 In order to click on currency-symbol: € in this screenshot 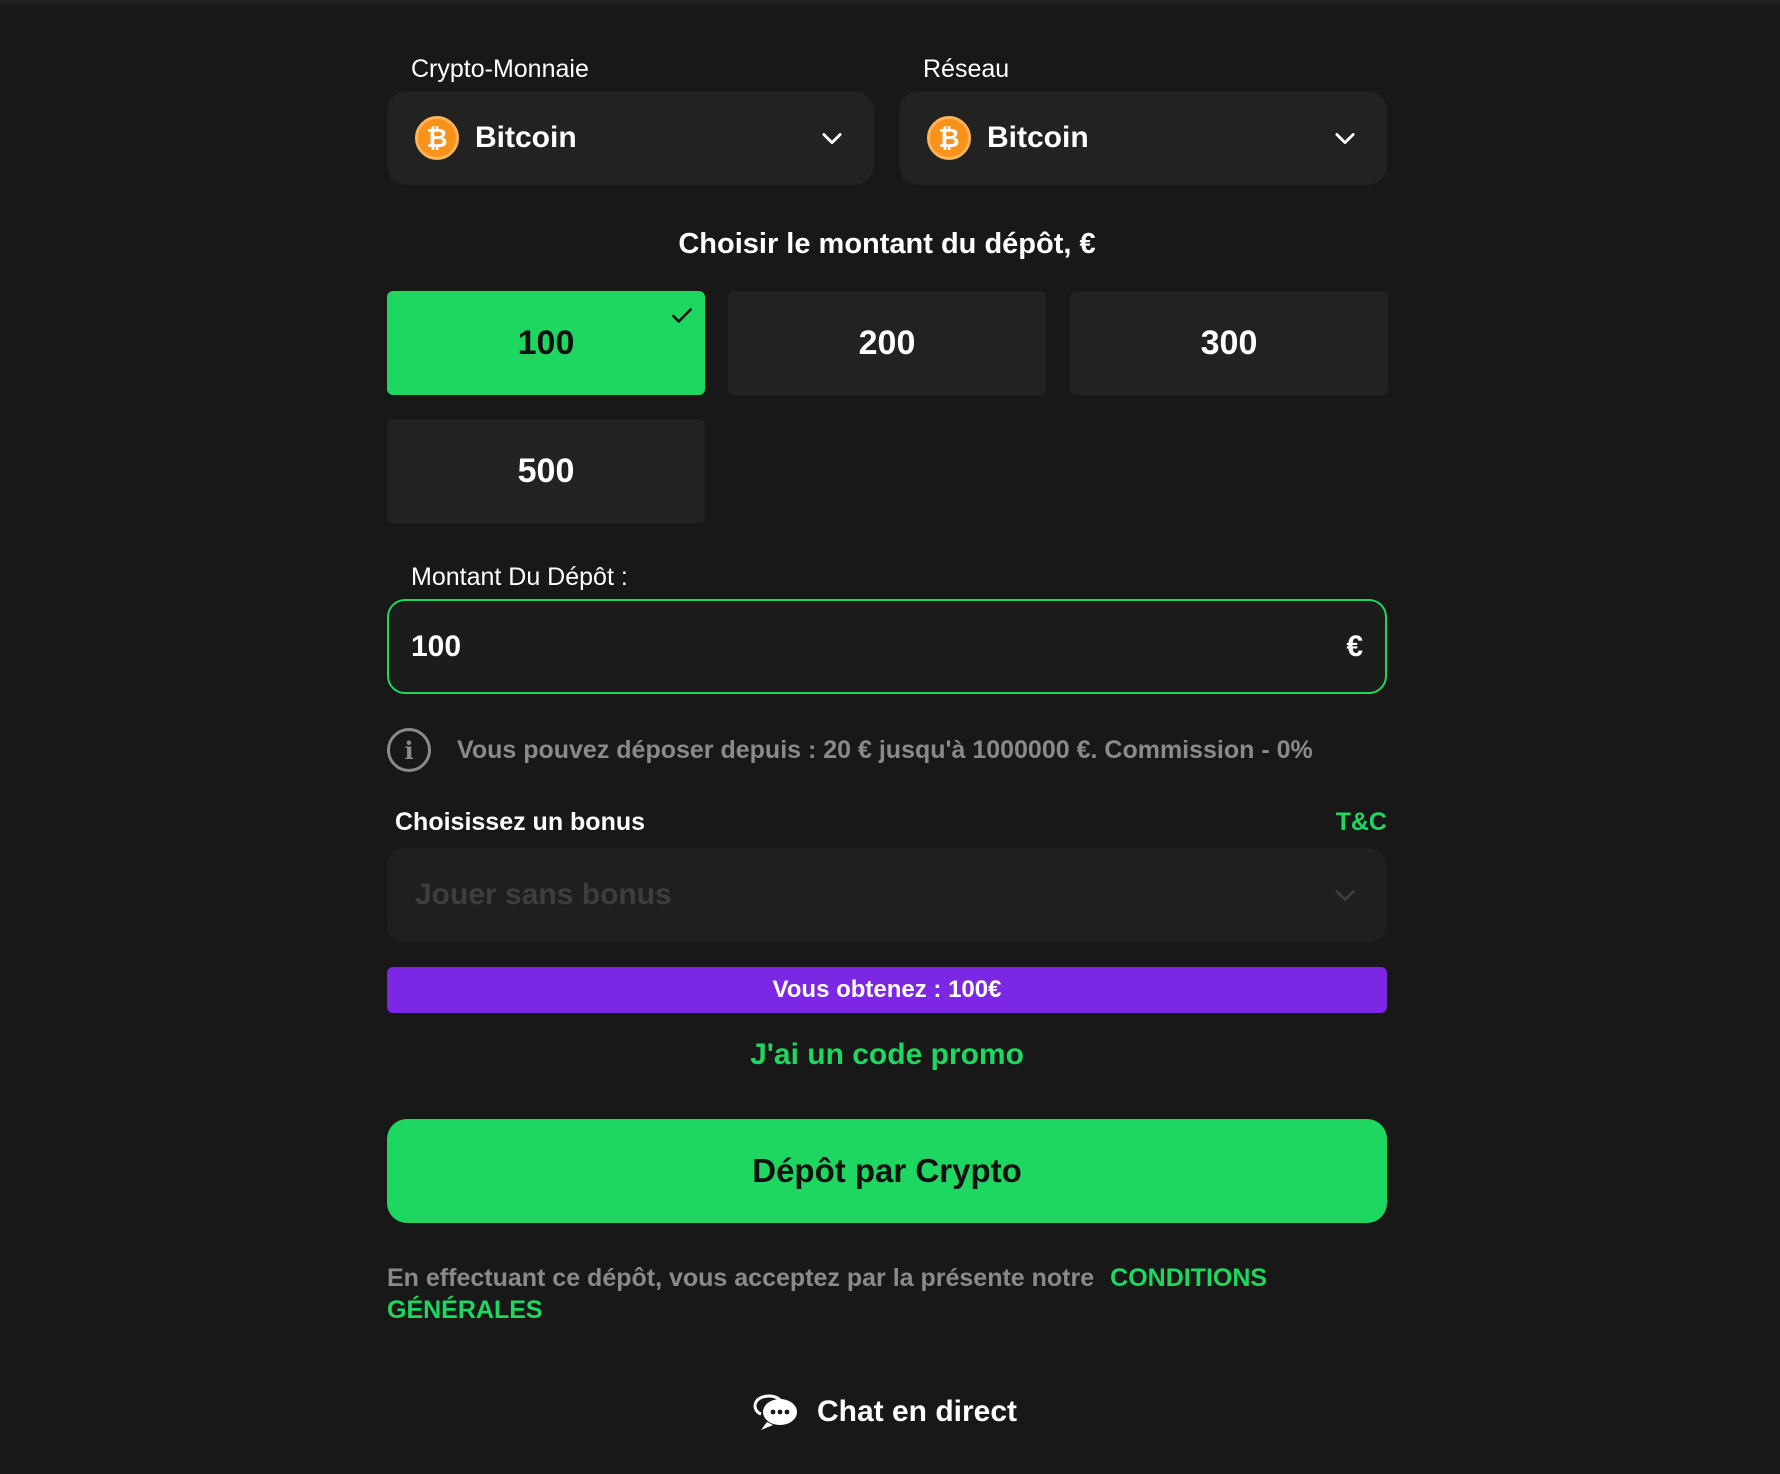, I will do `click(1354, 646)`.